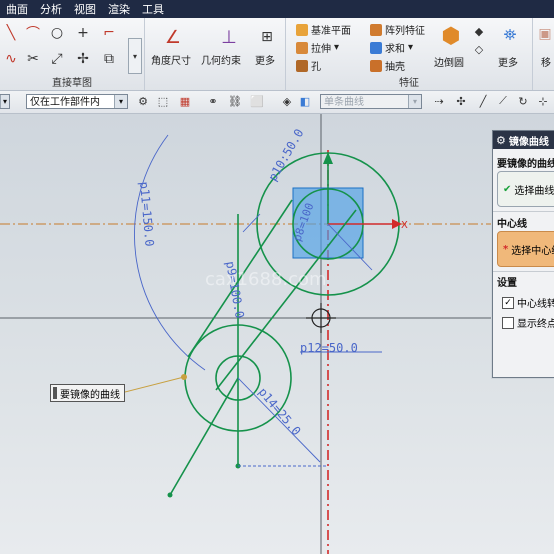 Image resolution: width=554 pixels, height=554 pixels. What do you see at coordinates (507, 189) in the screenshot?
I see `checkmark-icon: ✔` at bounding box center [507, 189].